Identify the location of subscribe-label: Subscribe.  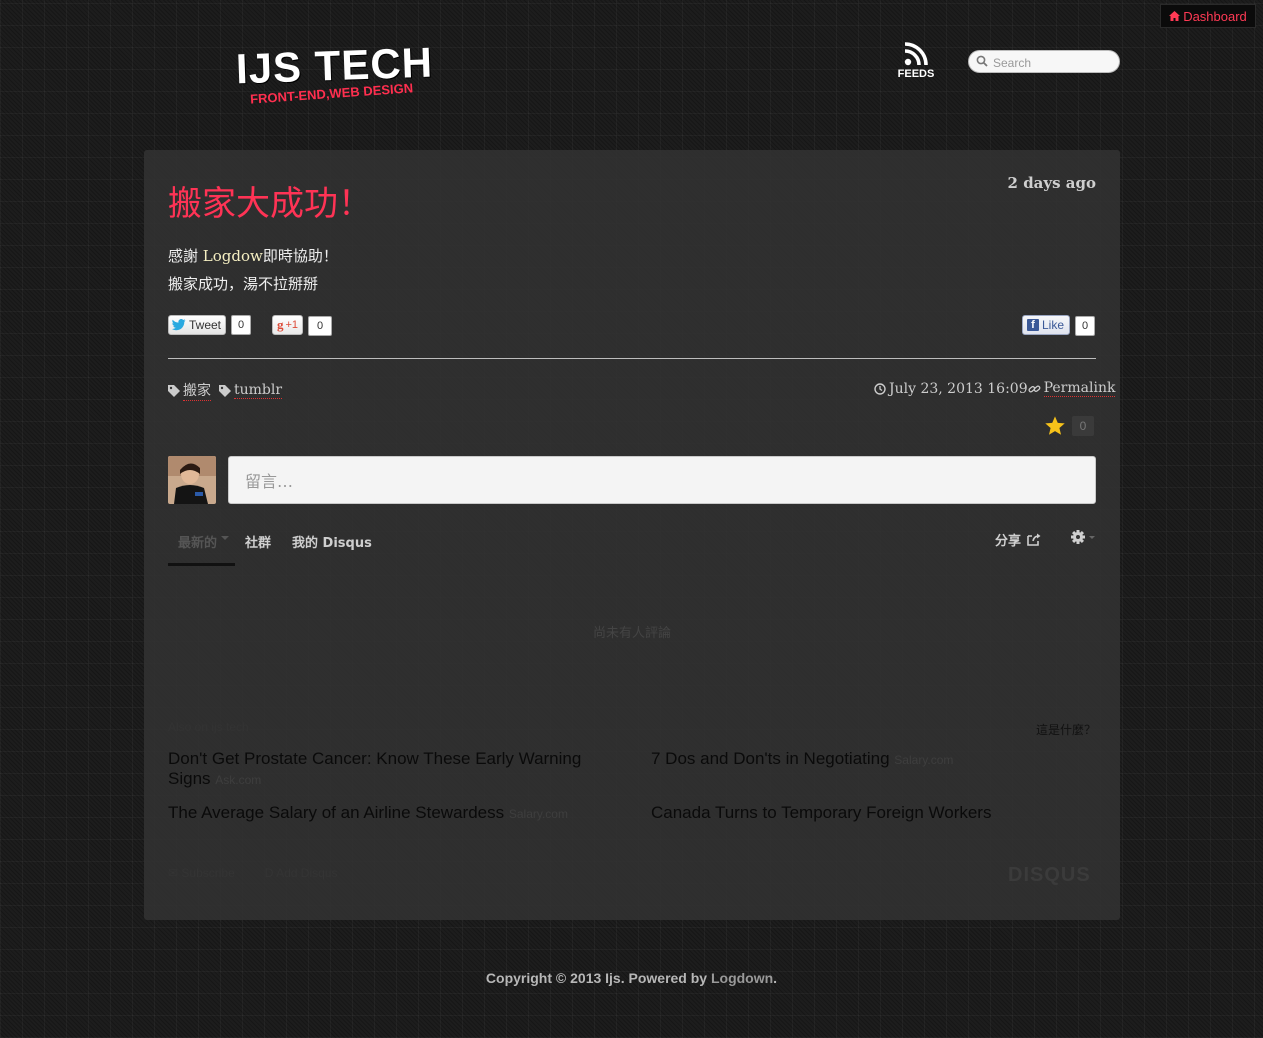
(208, 873).